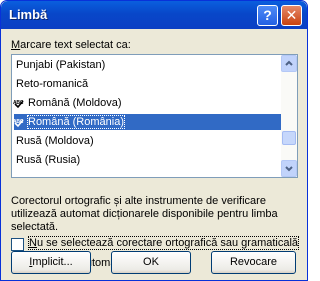 The width and height of the screenshot is (320, 281). Describe the element at coordinates (55, 141) in the screenshot. I see `list-item-label: Rusă (Moldova)` at that location.